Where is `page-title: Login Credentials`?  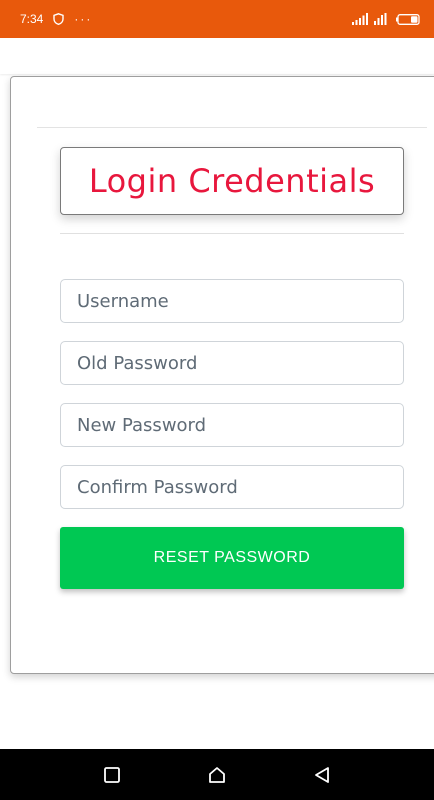 page-title: Login Credentials is located at coordinates (232, 181).